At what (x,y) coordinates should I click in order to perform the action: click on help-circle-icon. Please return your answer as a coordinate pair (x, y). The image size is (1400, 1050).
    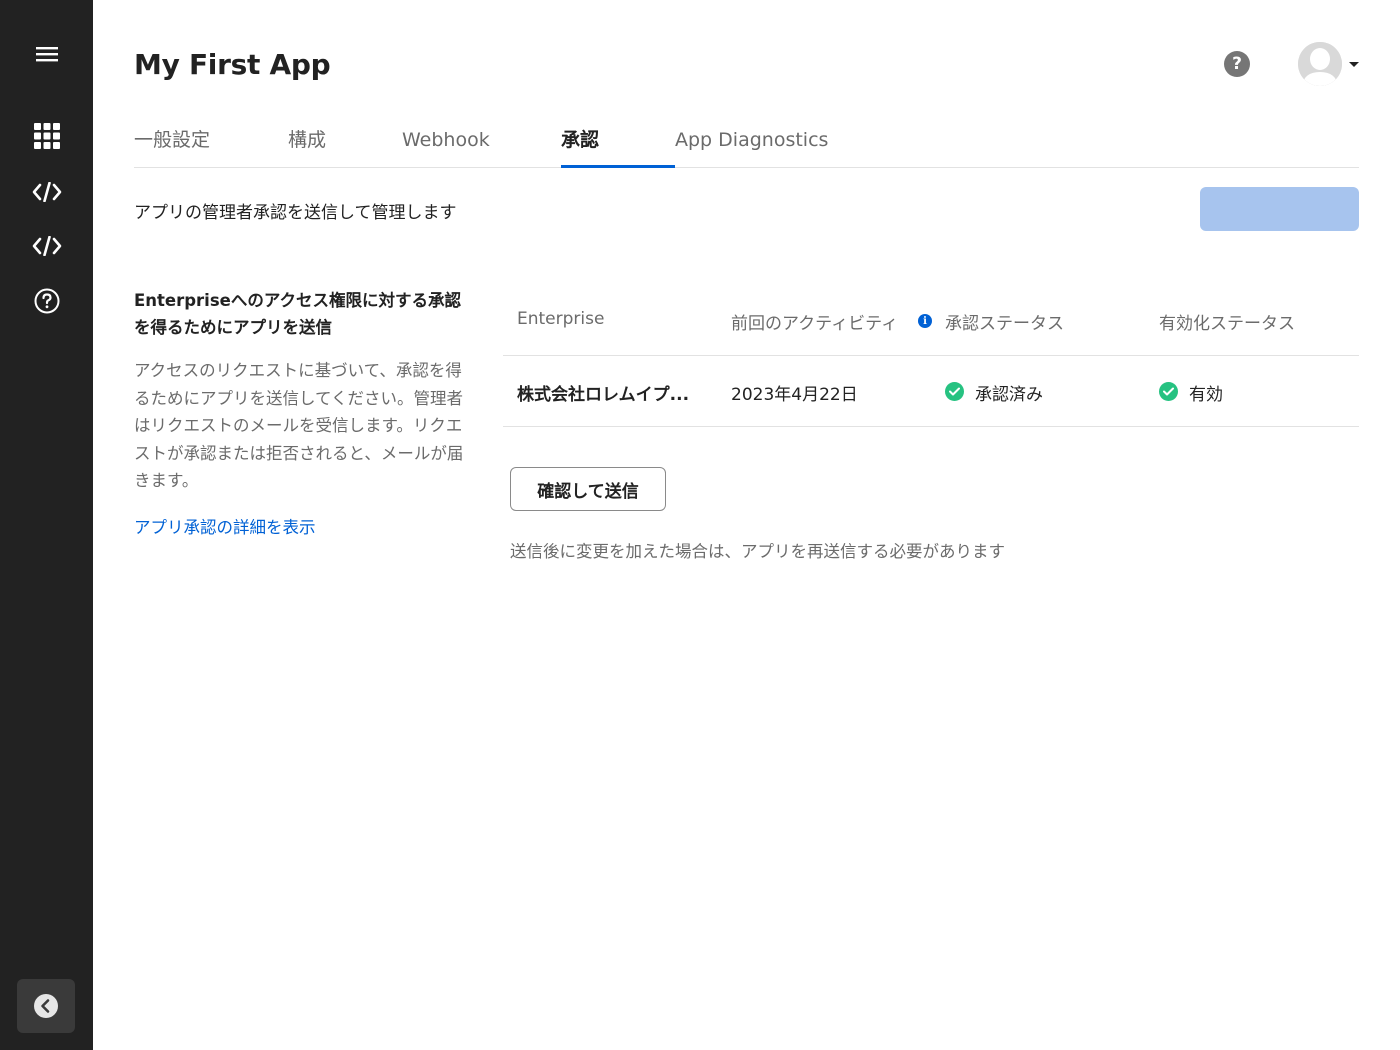
    Looking at the image, I should click on (47, 301).